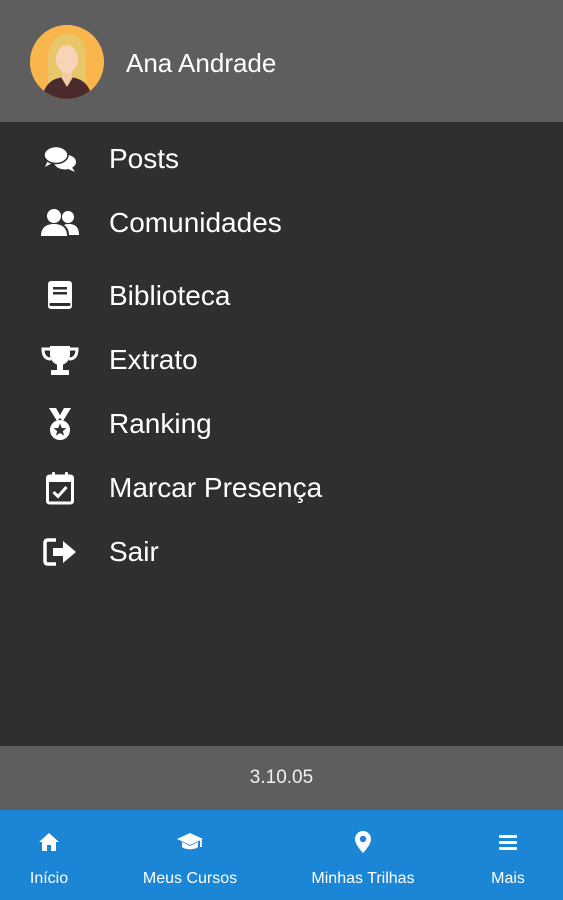 This screenshot has width=563, height=900. Describe the element at coordinates (60, 360) in the screenshot. I see `trophy-icon` at that location.